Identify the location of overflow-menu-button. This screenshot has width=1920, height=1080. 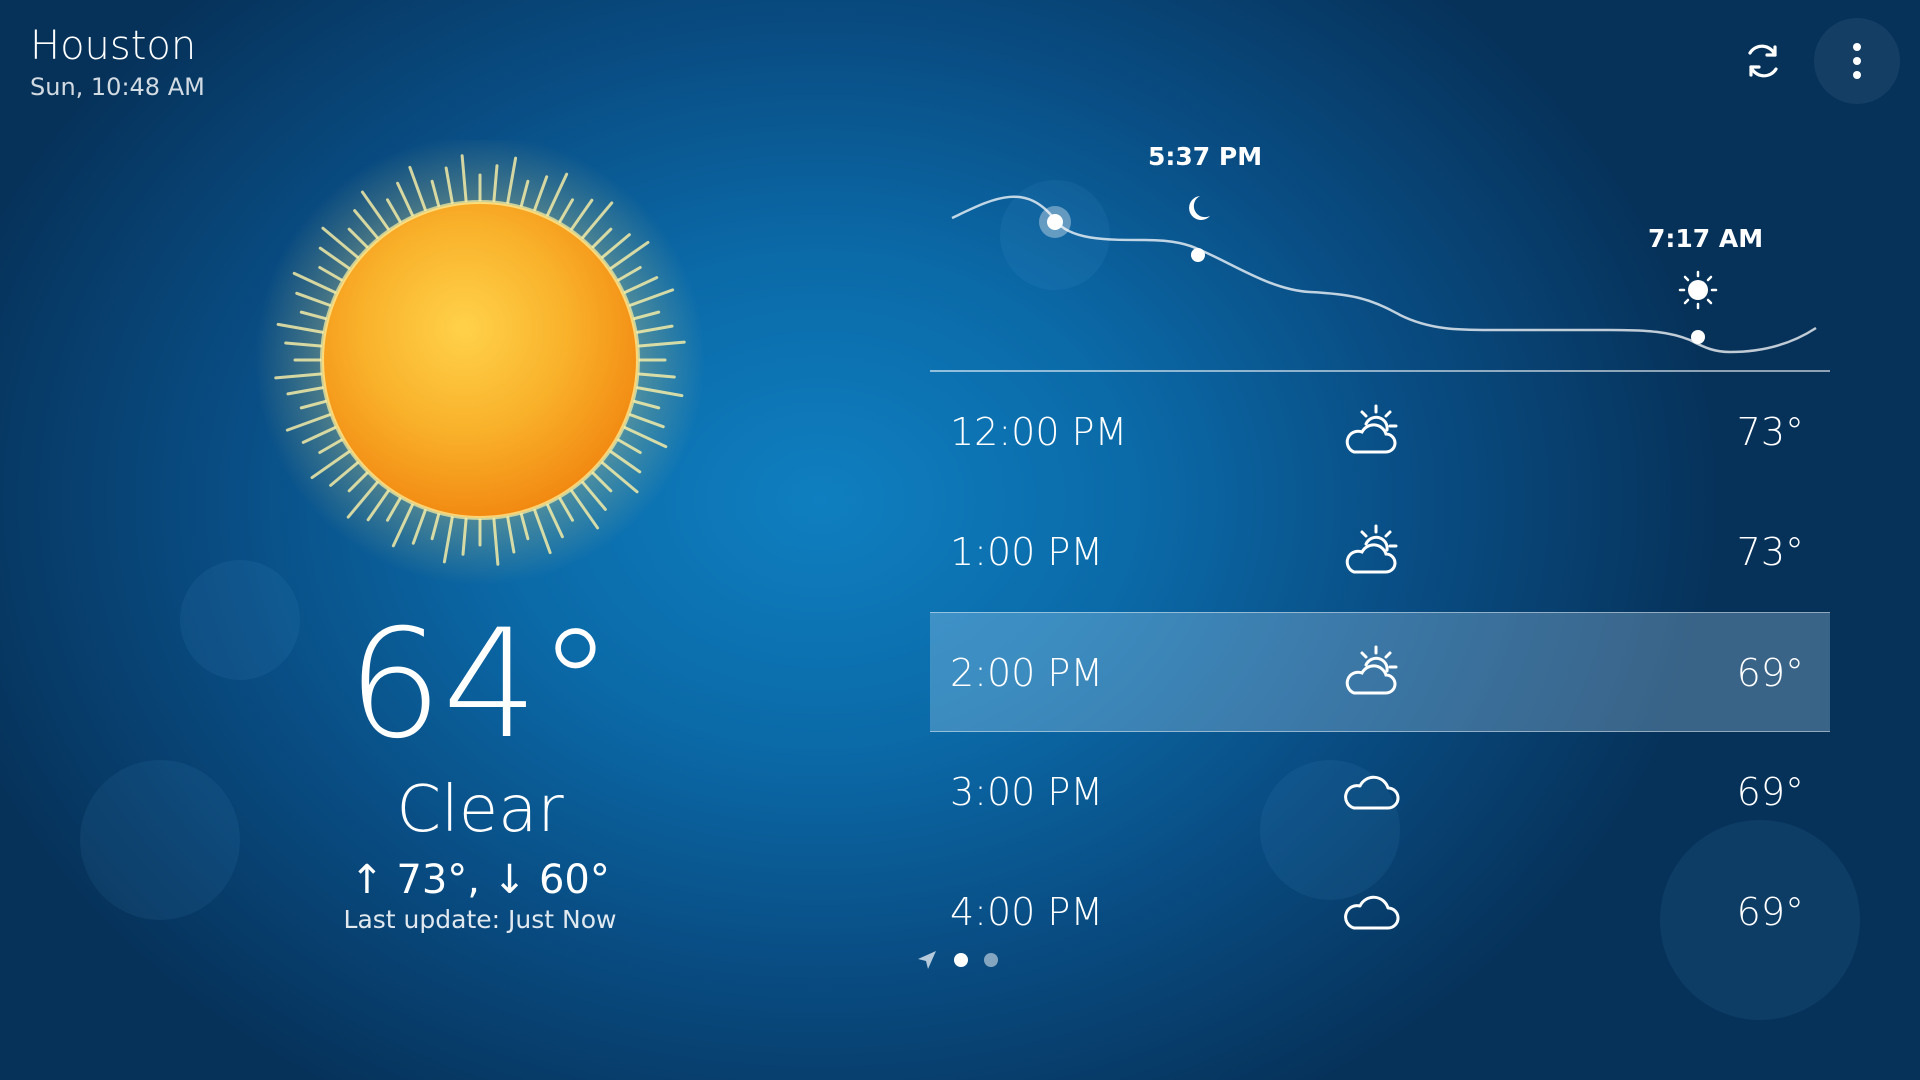
(1857, 61).